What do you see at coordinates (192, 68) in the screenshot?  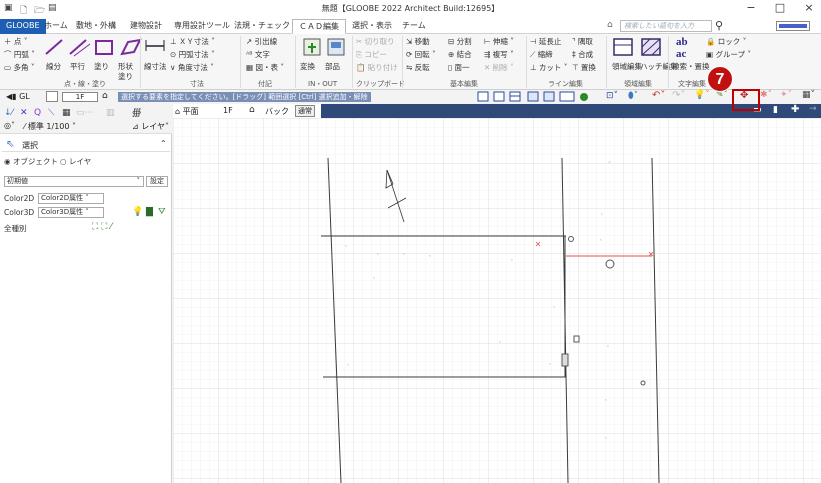 I see `angle-dimension-button: ∨ 角度寸法 ˅` at bounding box center [192, 68].